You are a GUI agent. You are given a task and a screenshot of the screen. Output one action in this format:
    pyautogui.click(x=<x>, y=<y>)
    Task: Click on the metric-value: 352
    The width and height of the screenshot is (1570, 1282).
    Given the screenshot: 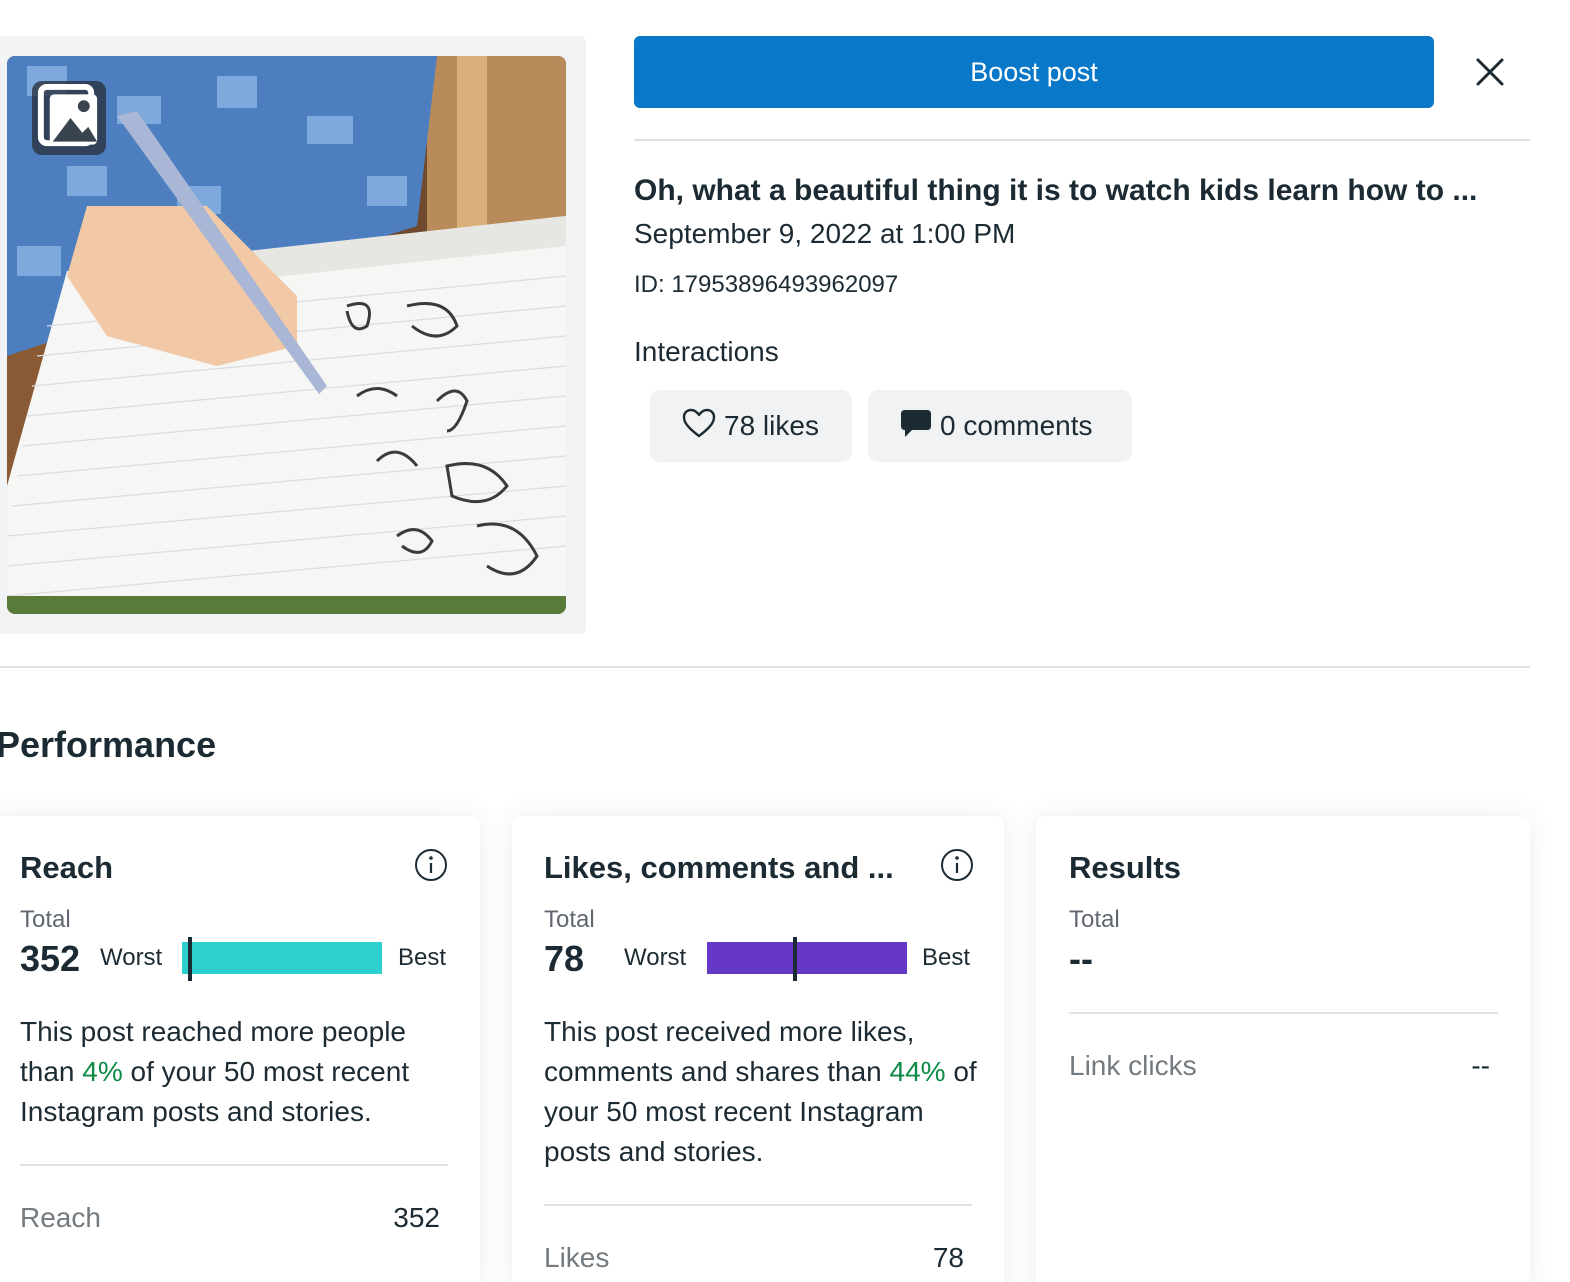 What is the action you would take?
    pyautogui.click(x=416, y=1217)
    